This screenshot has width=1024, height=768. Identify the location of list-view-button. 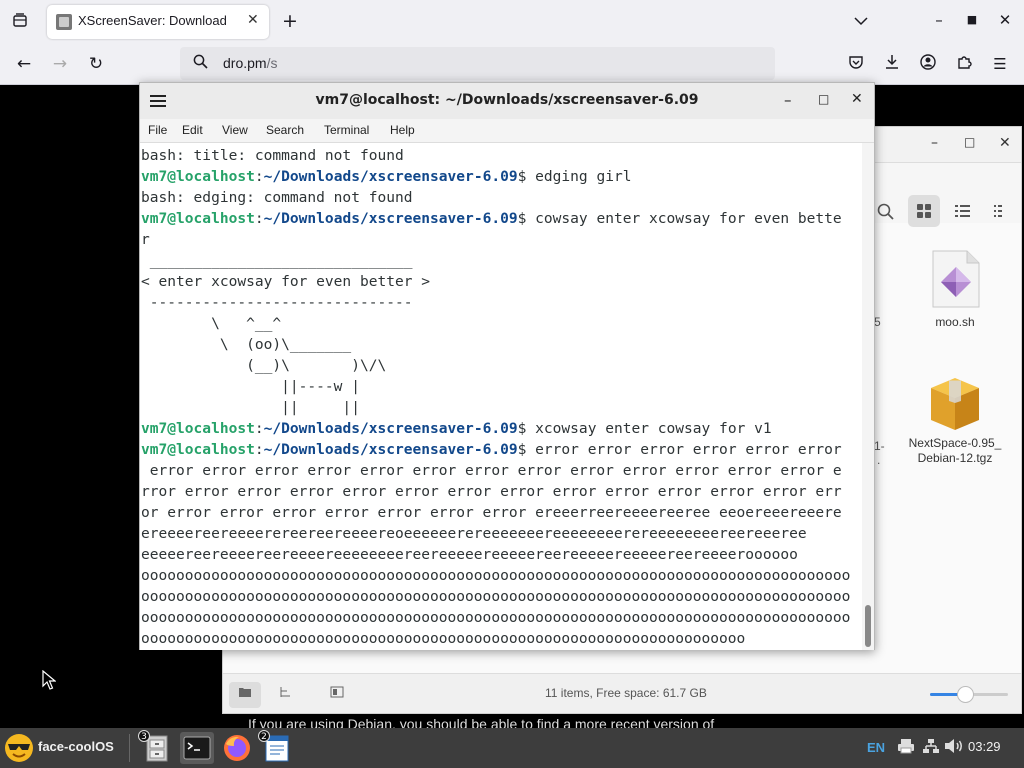
(962, 211).